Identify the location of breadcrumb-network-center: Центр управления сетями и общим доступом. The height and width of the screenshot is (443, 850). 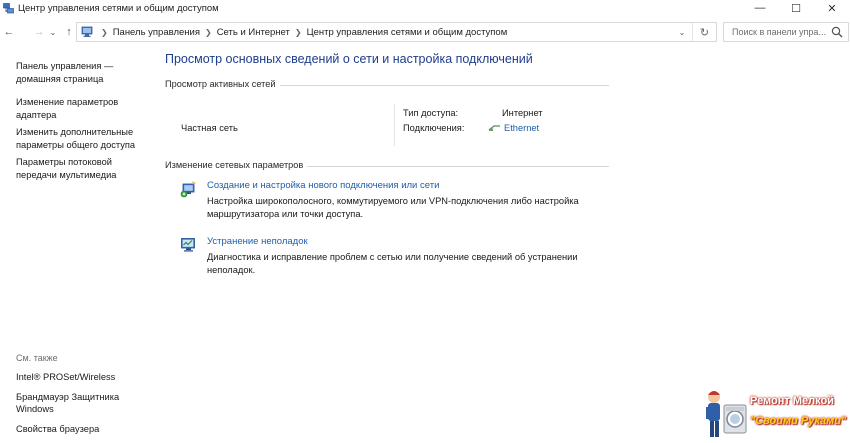
(407, 32).